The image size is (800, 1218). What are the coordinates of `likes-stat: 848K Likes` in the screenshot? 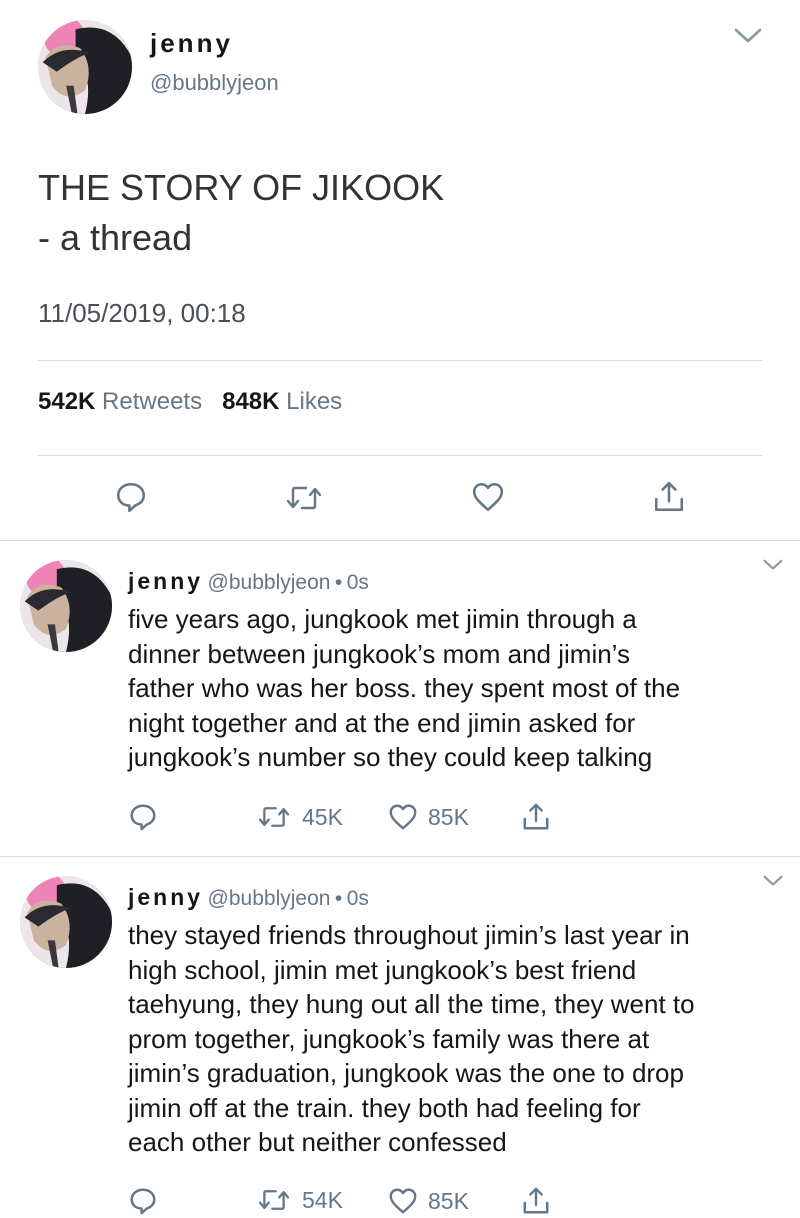 It's located at (282, 401).